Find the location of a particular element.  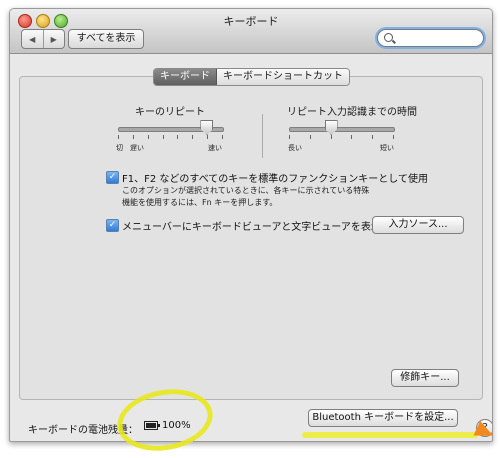

show-all-button: すべてを表示 is located at coordinates (106, 39).